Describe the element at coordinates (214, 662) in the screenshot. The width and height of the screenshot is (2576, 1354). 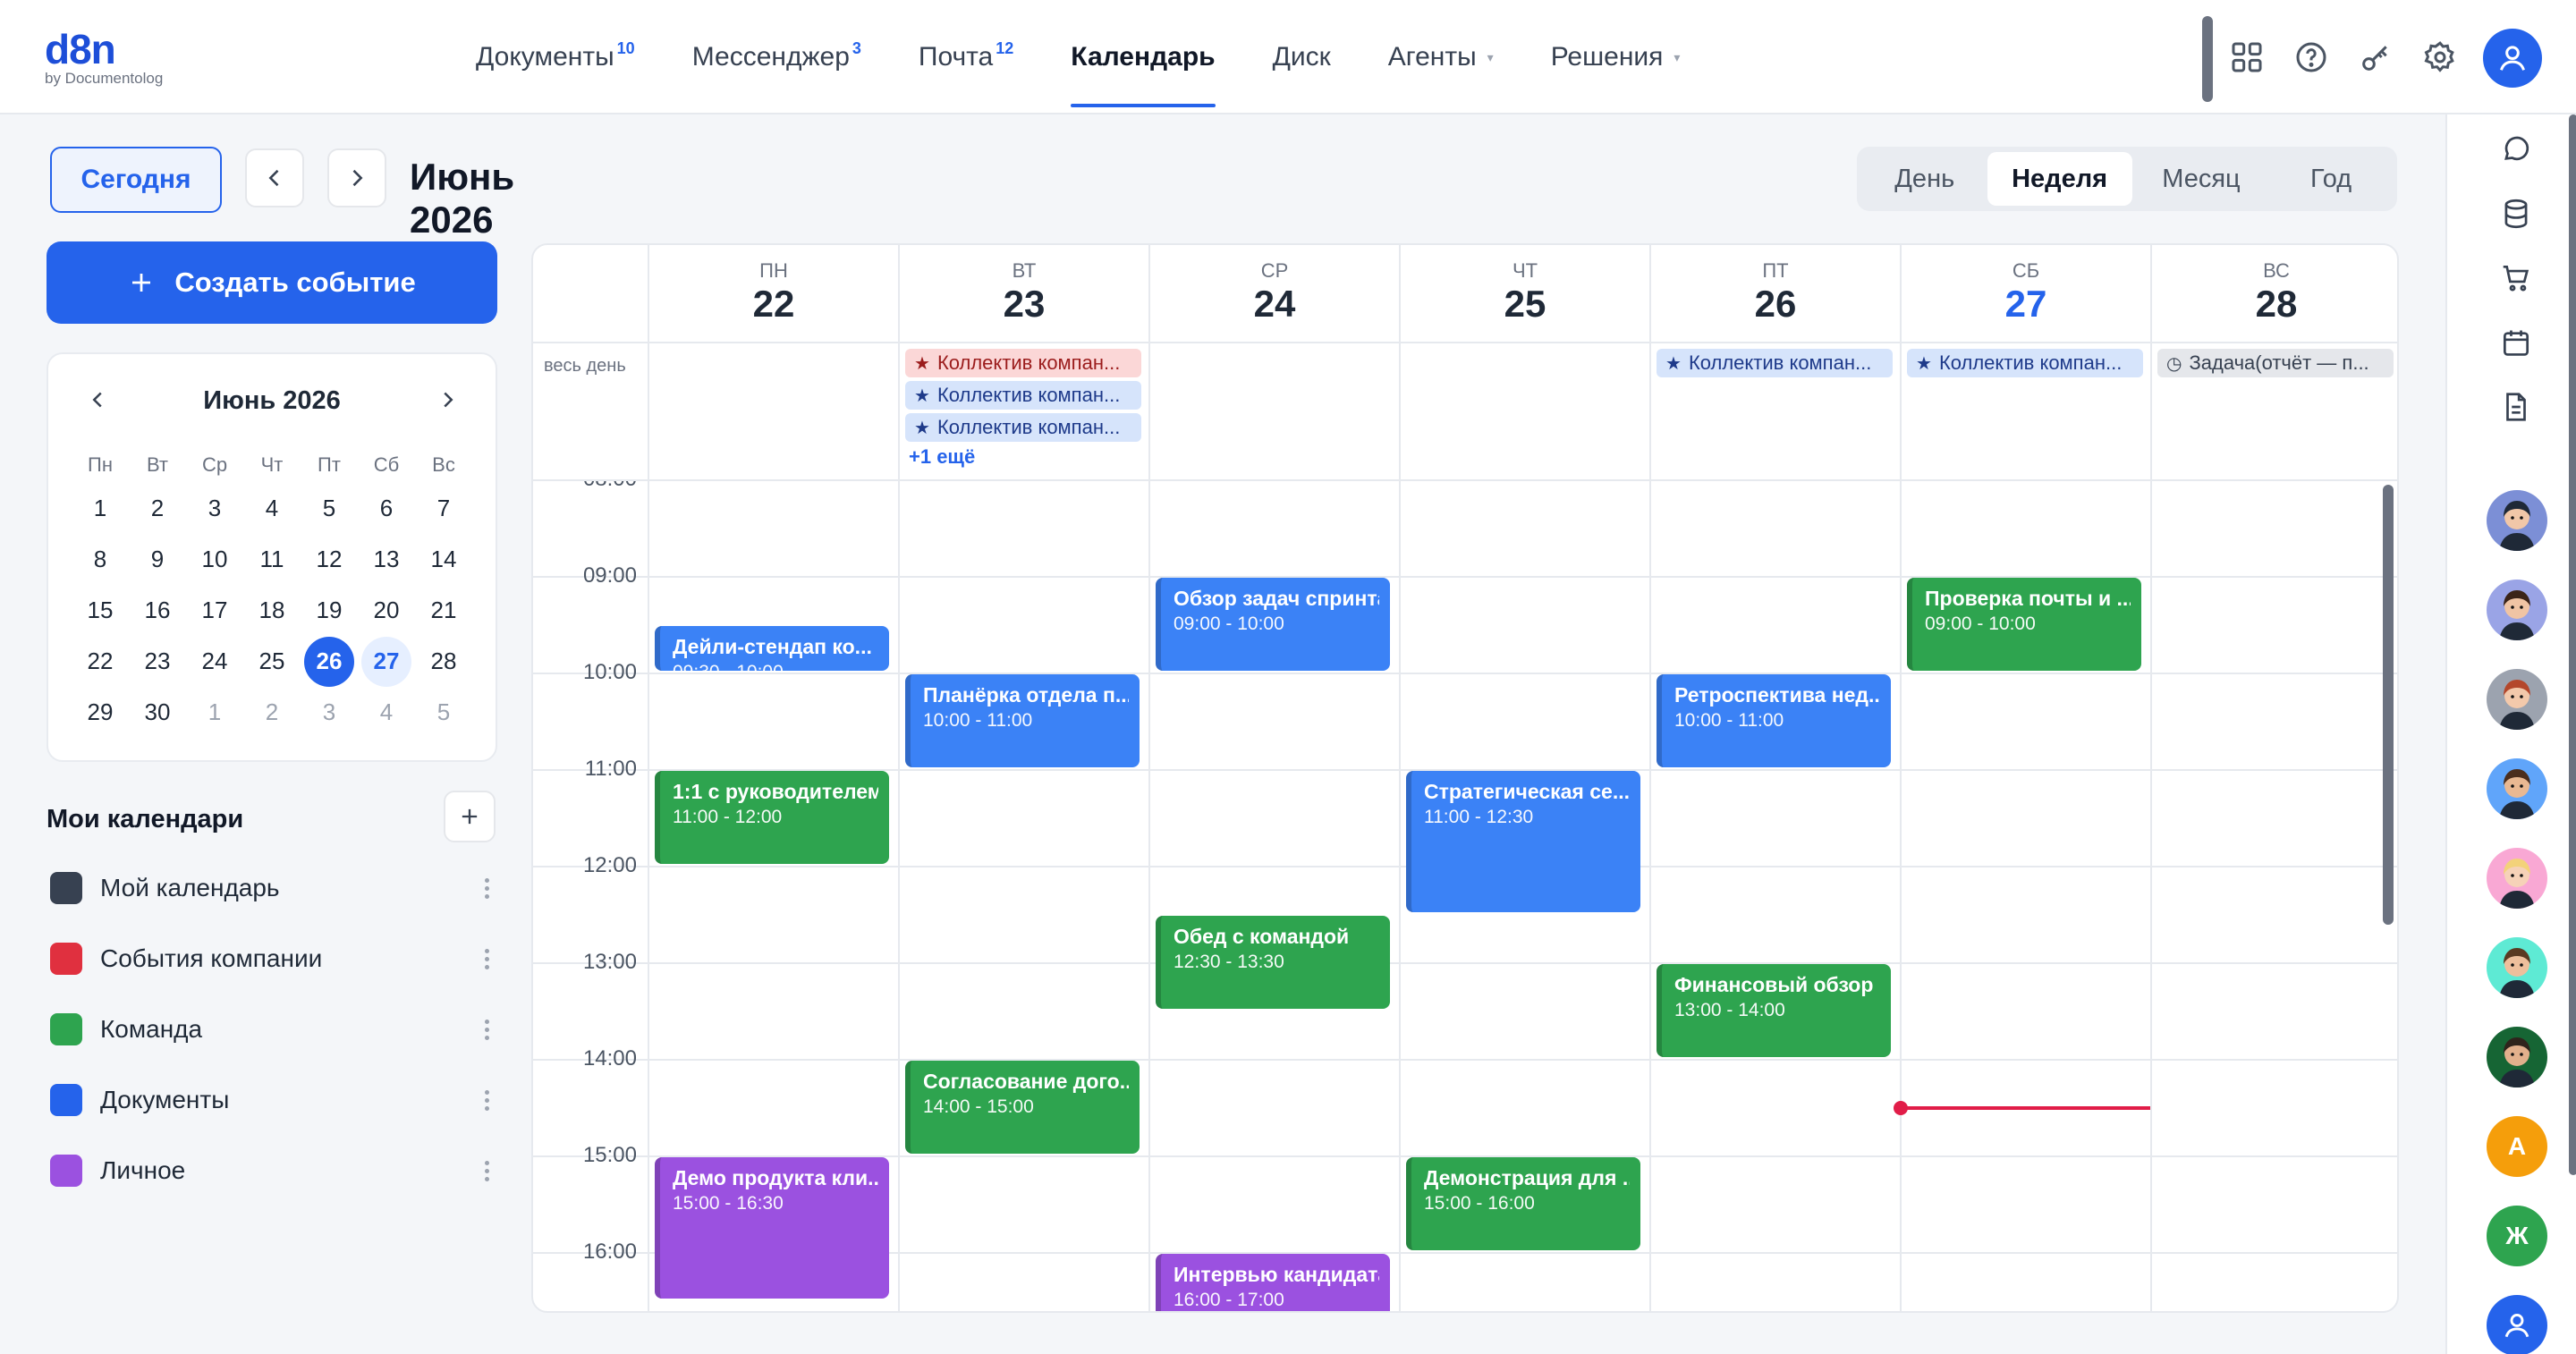
I see `mini-day: 24` at that location.